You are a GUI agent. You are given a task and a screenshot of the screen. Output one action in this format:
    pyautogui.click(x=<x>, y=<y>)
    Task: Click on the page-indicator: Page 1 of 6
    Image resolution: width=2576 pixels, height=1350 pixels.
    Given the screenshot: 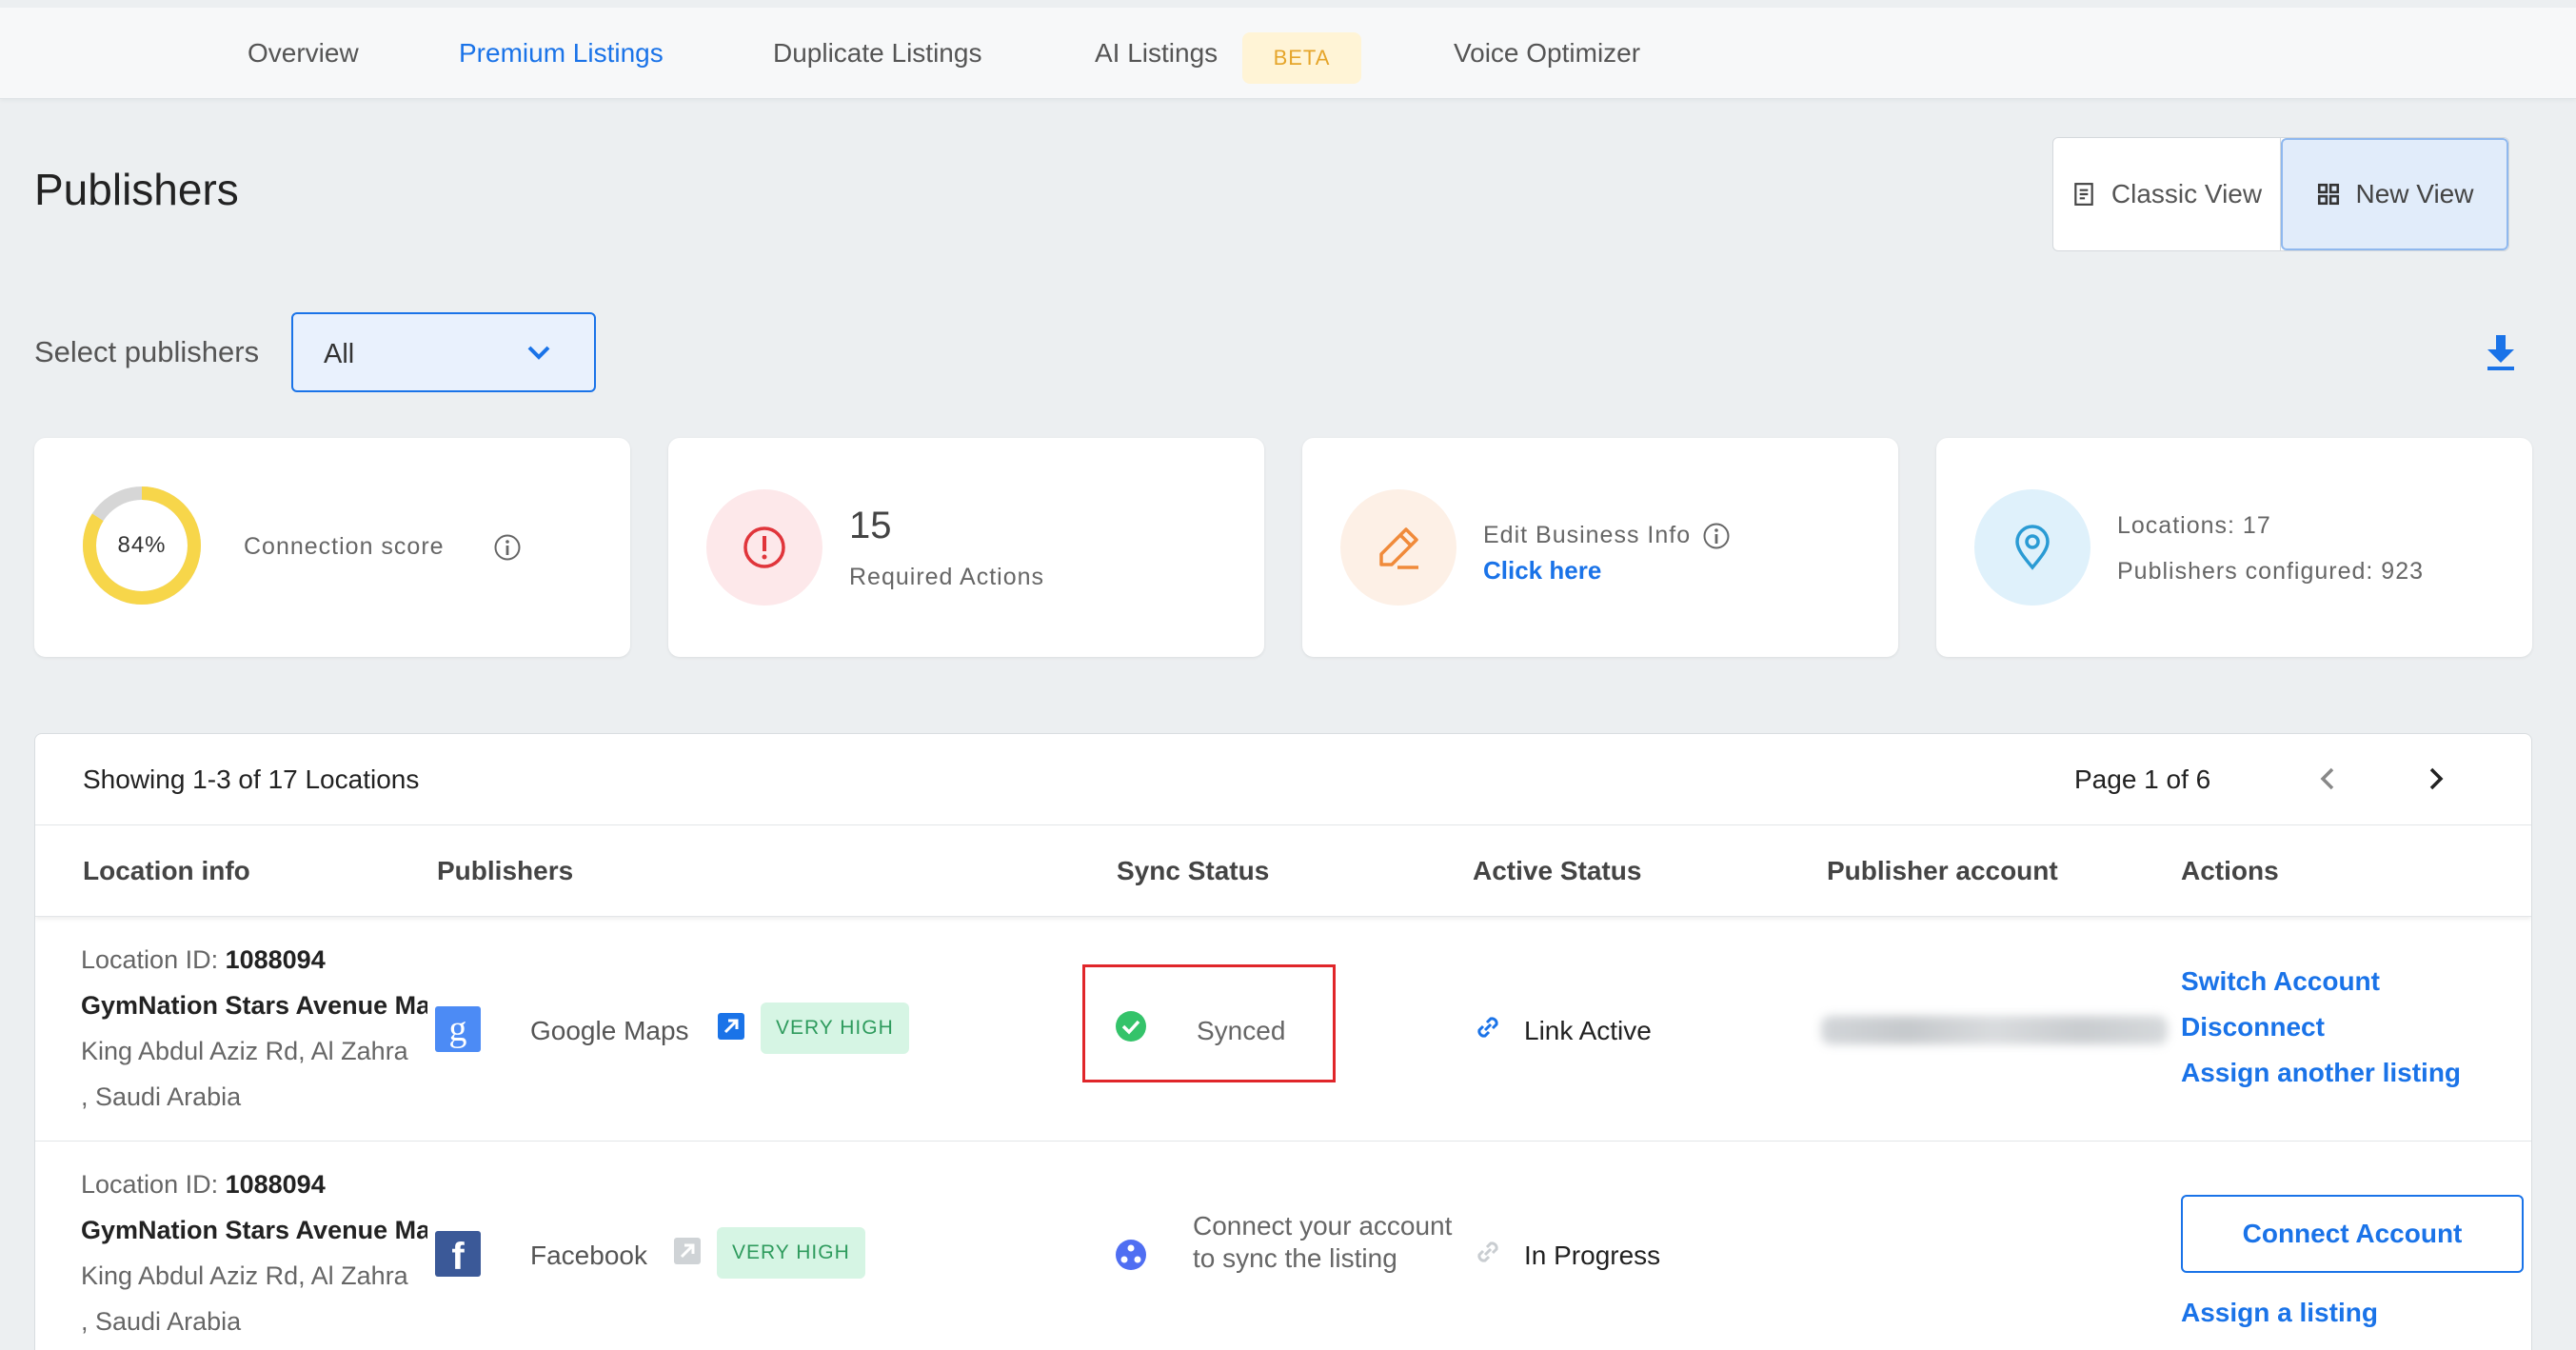 What is the action you would take?
    pyautogui.click(x=2142, y=779)
    